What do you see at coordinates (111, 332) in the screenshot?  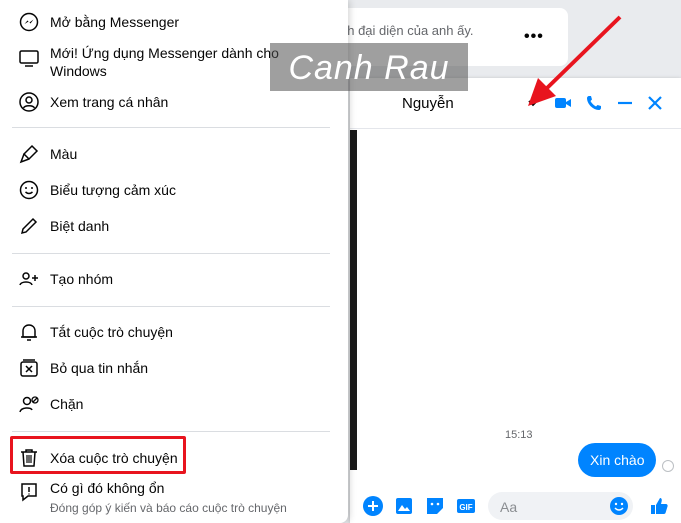 I see `menu-item-label: Tắt cuộc trò chuyện` at bounding box center [111, 332].